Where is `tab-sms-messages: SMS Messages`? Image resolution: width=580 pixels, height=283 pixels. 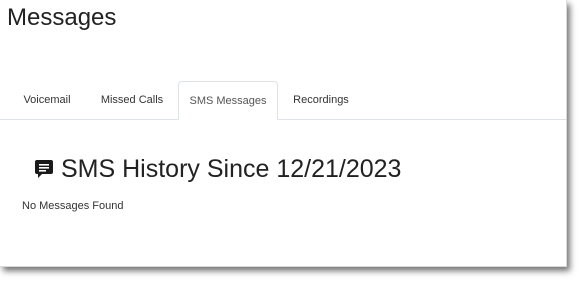 tab-sms-messages: SMS Messages is located at coordinates (228, 100).